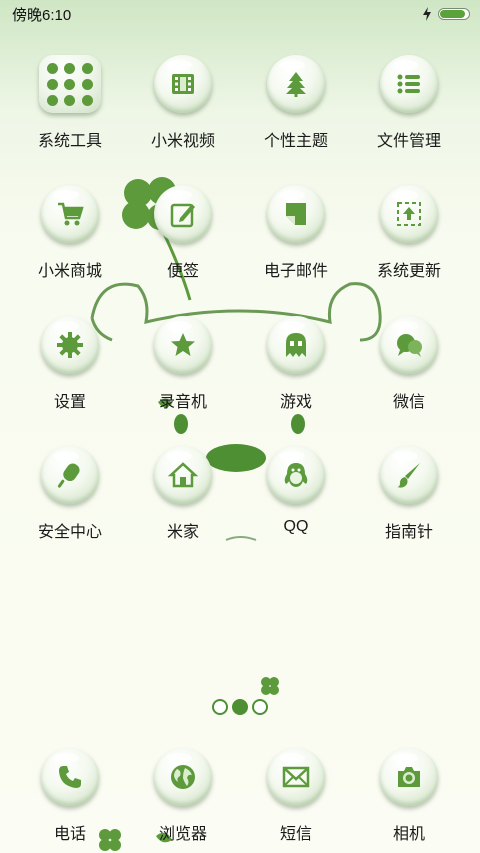 This screenshot has width=480, height=853. I want to click on ghost-icon, so click(296, 345).